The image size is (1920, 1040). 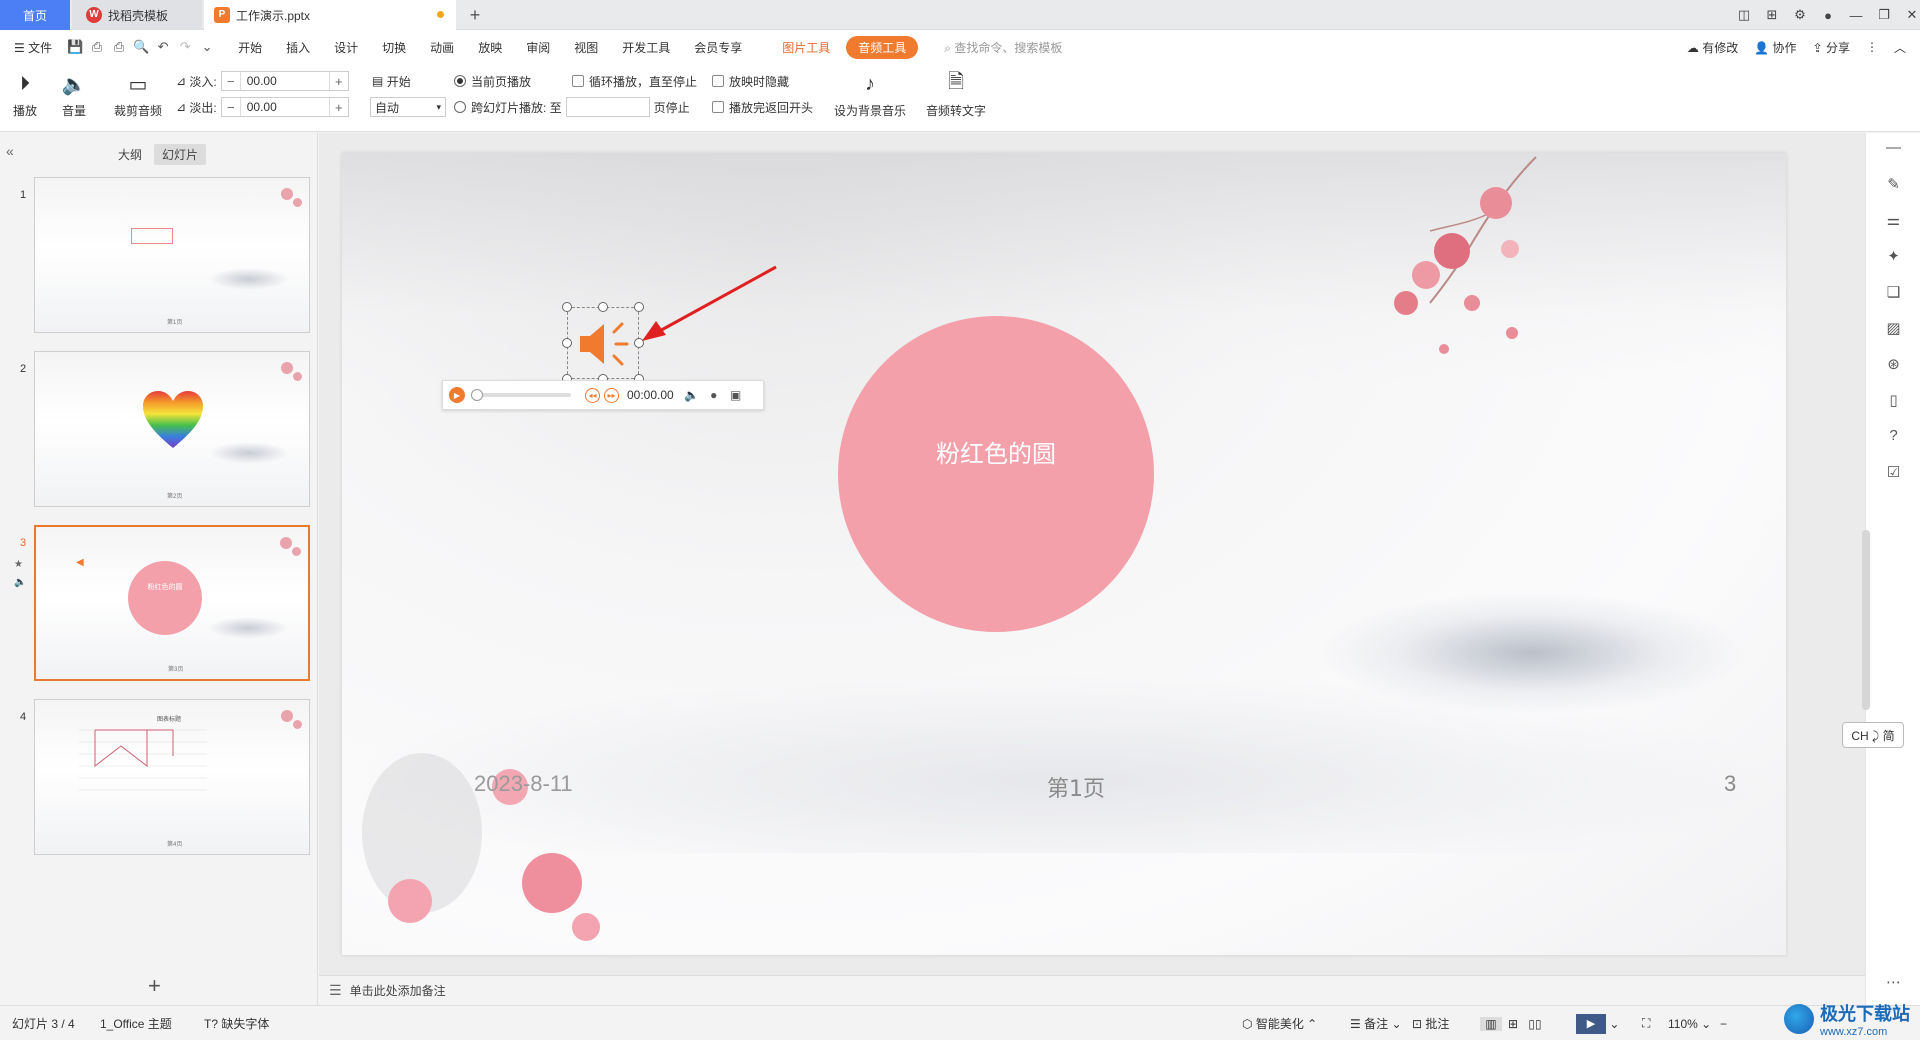 What do you see at coordinates (180, 154) in the screenshot?
I see `tab-slides: 幻灯片` at bounding box center [180, 154].